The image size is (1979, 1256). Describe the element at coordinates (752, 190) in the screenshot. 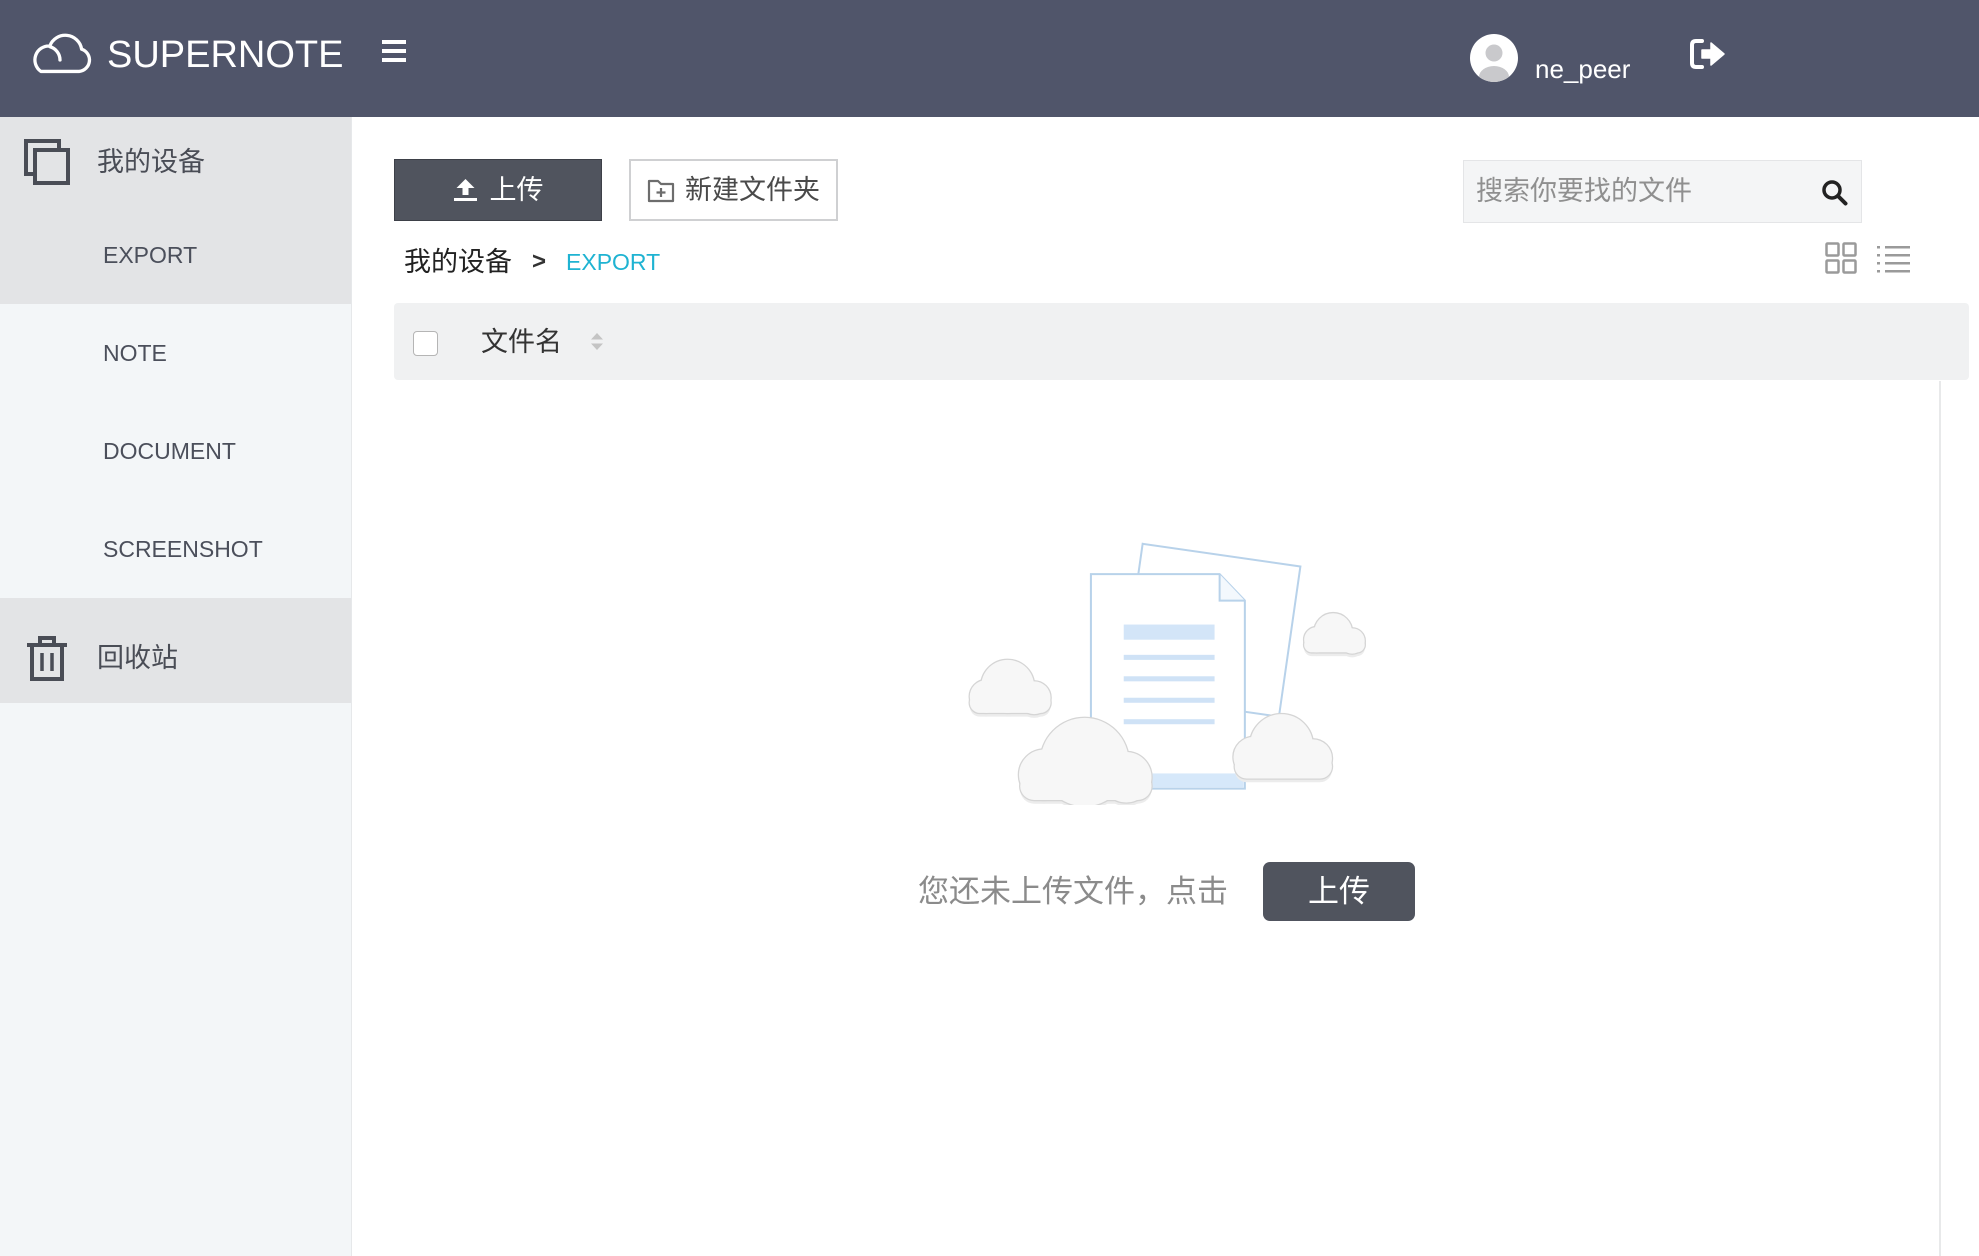

I see `new-folder-button-label: 新建文件夹` at that location.